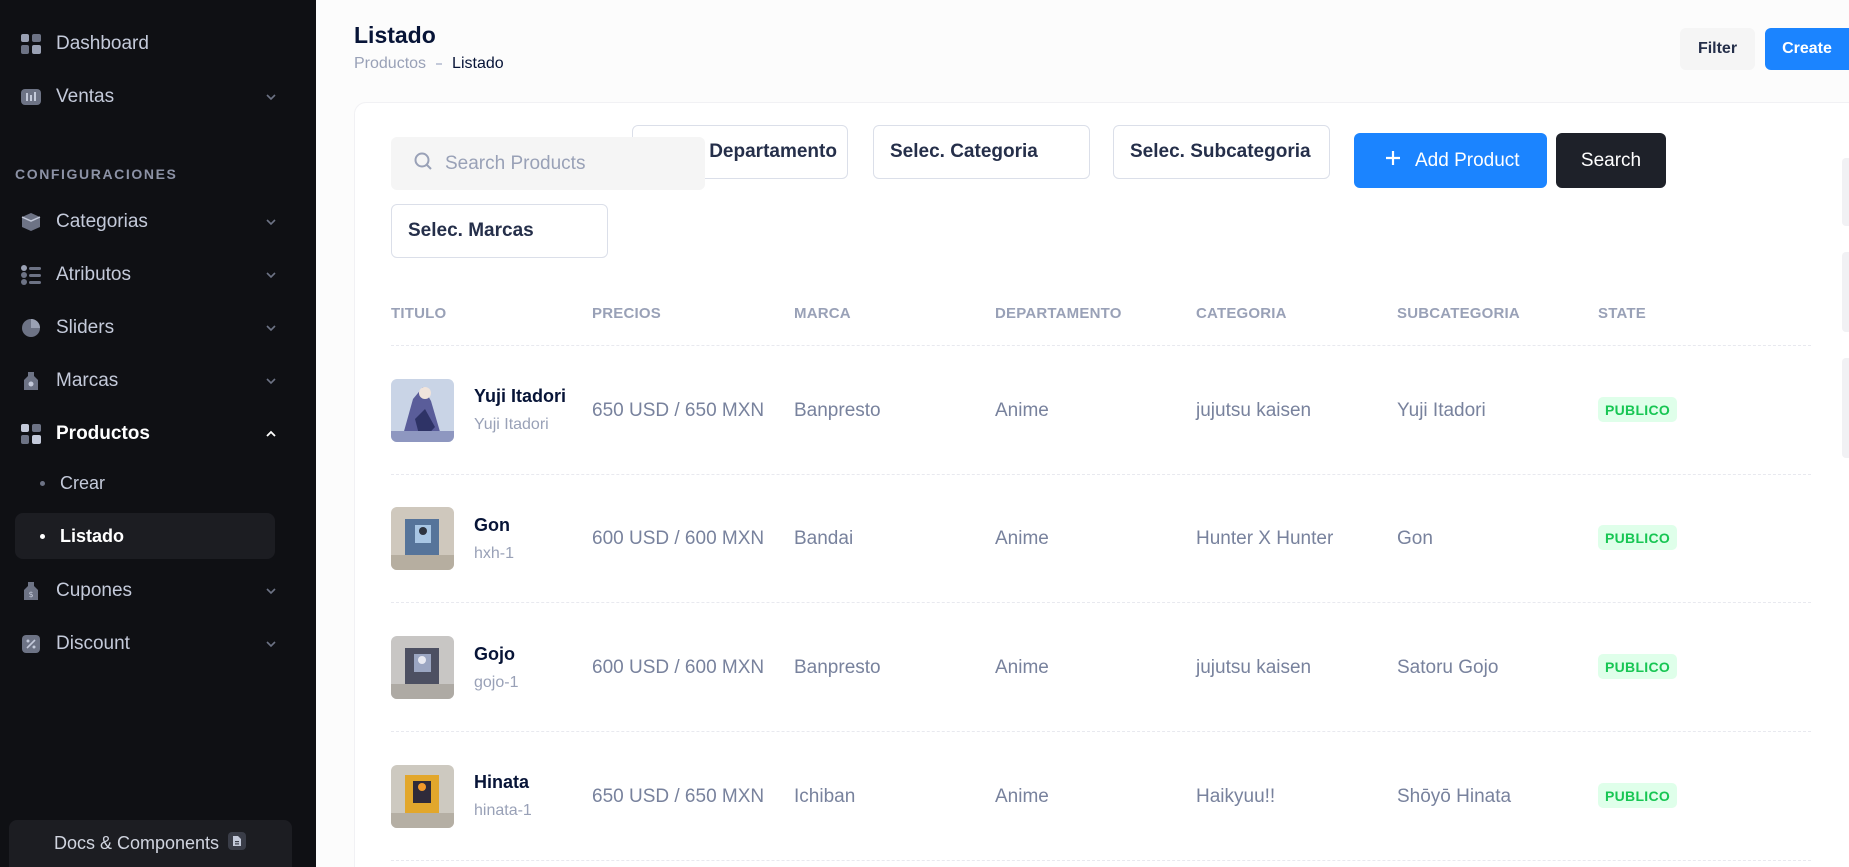 The image size is (1849, 867). What do you see at coordinates (31, 328) in the screenshot?
I see `sliders-icon` at bounding box center [31, 328].